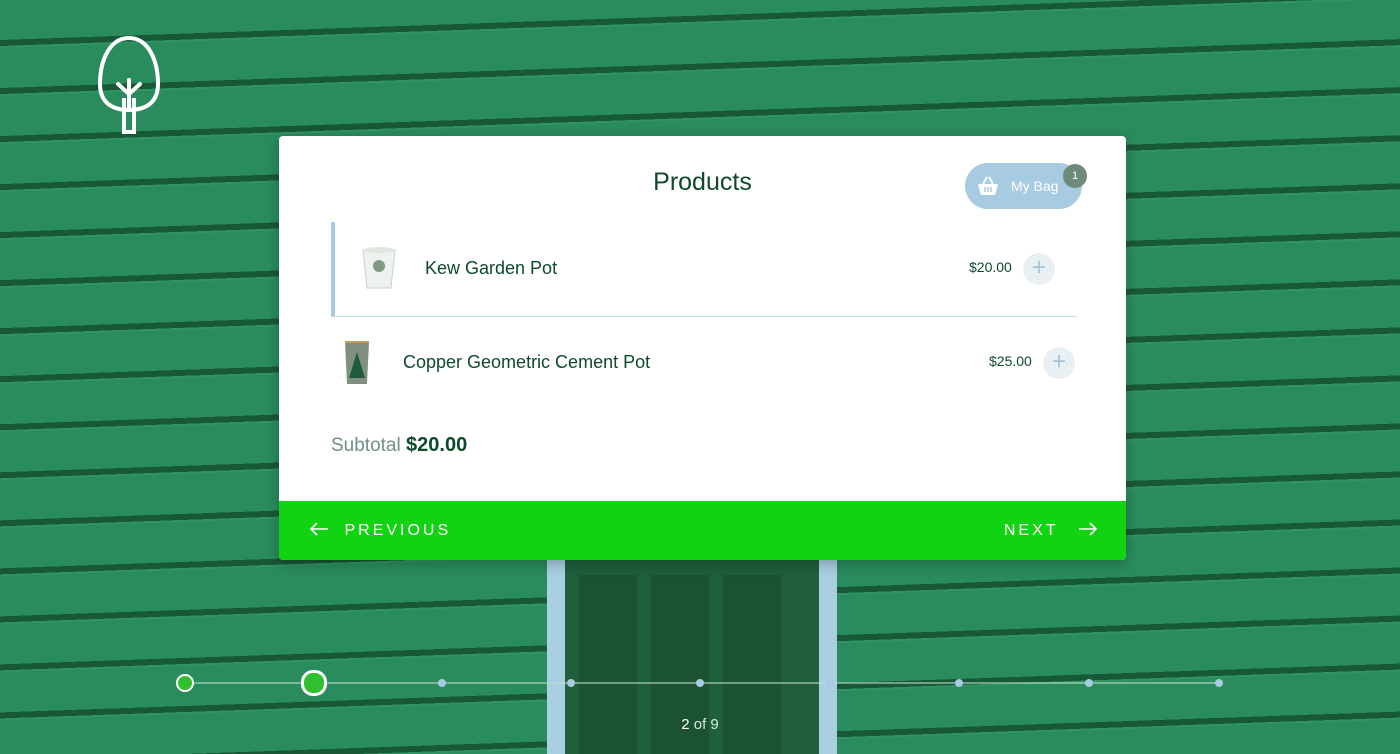  I want to click on step-counter: 2 of 9, so click(700, 724).